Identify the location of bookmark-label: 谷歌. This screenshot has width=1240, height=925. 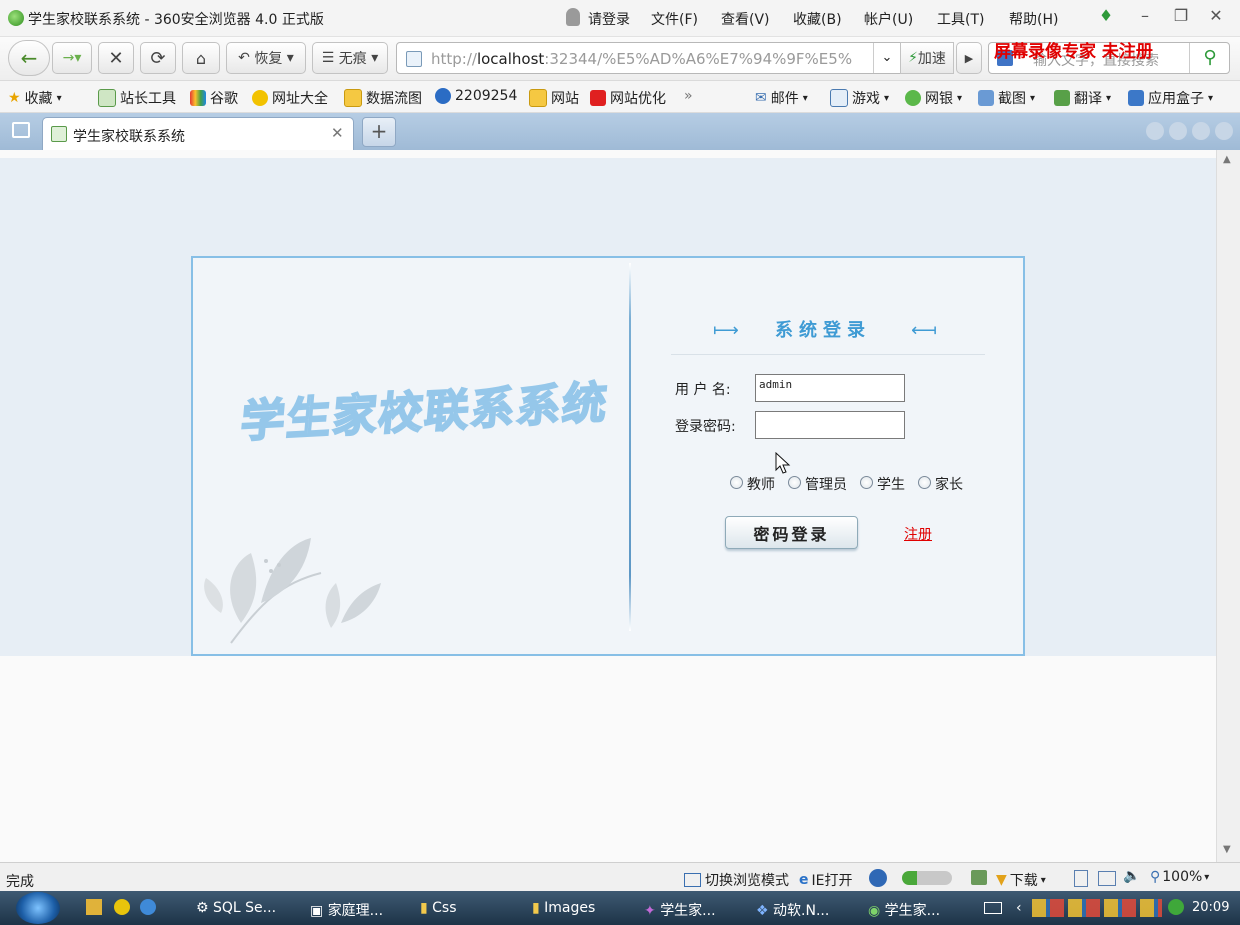
(224, 99).